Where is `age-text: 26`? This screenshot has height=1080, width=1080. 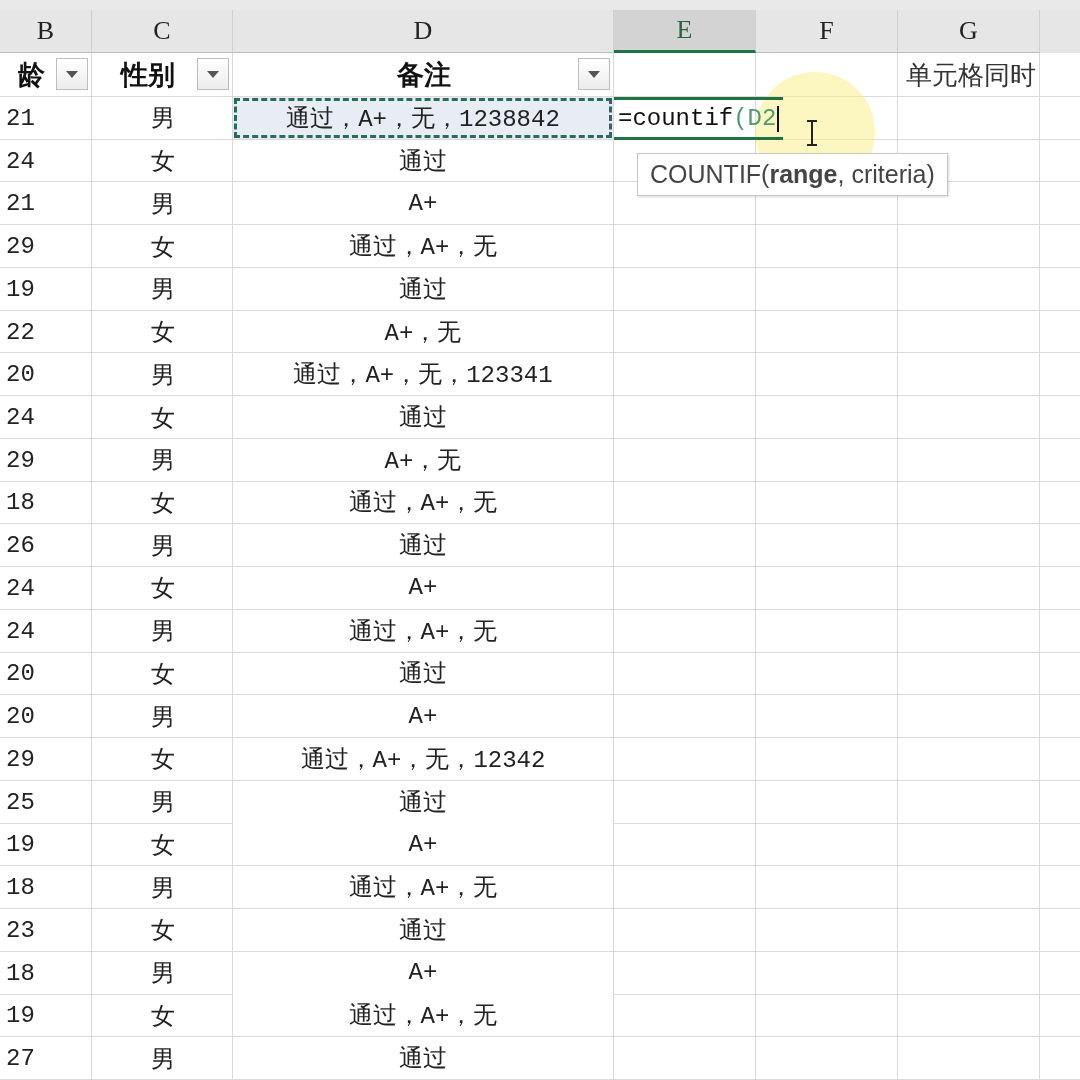 age-text: 26 is located at coordinates (20, 546).